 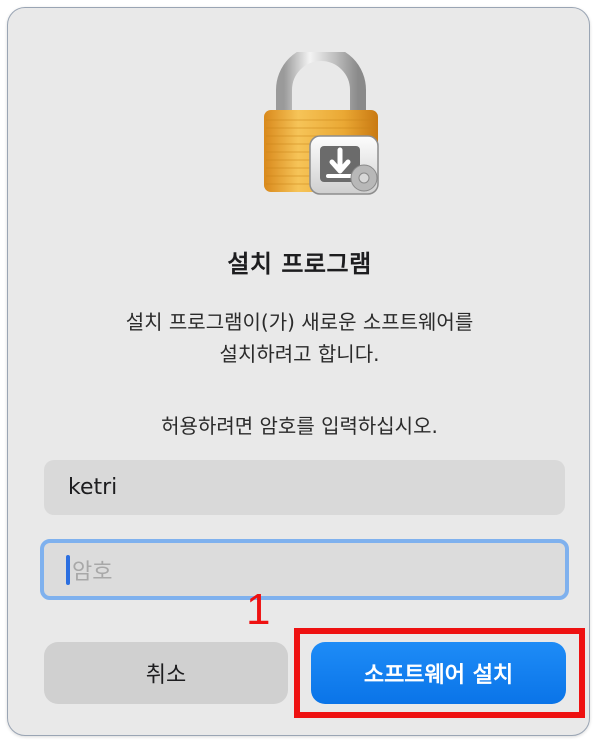 I want to click on username-value: ketri, so click(x=93, y=487).